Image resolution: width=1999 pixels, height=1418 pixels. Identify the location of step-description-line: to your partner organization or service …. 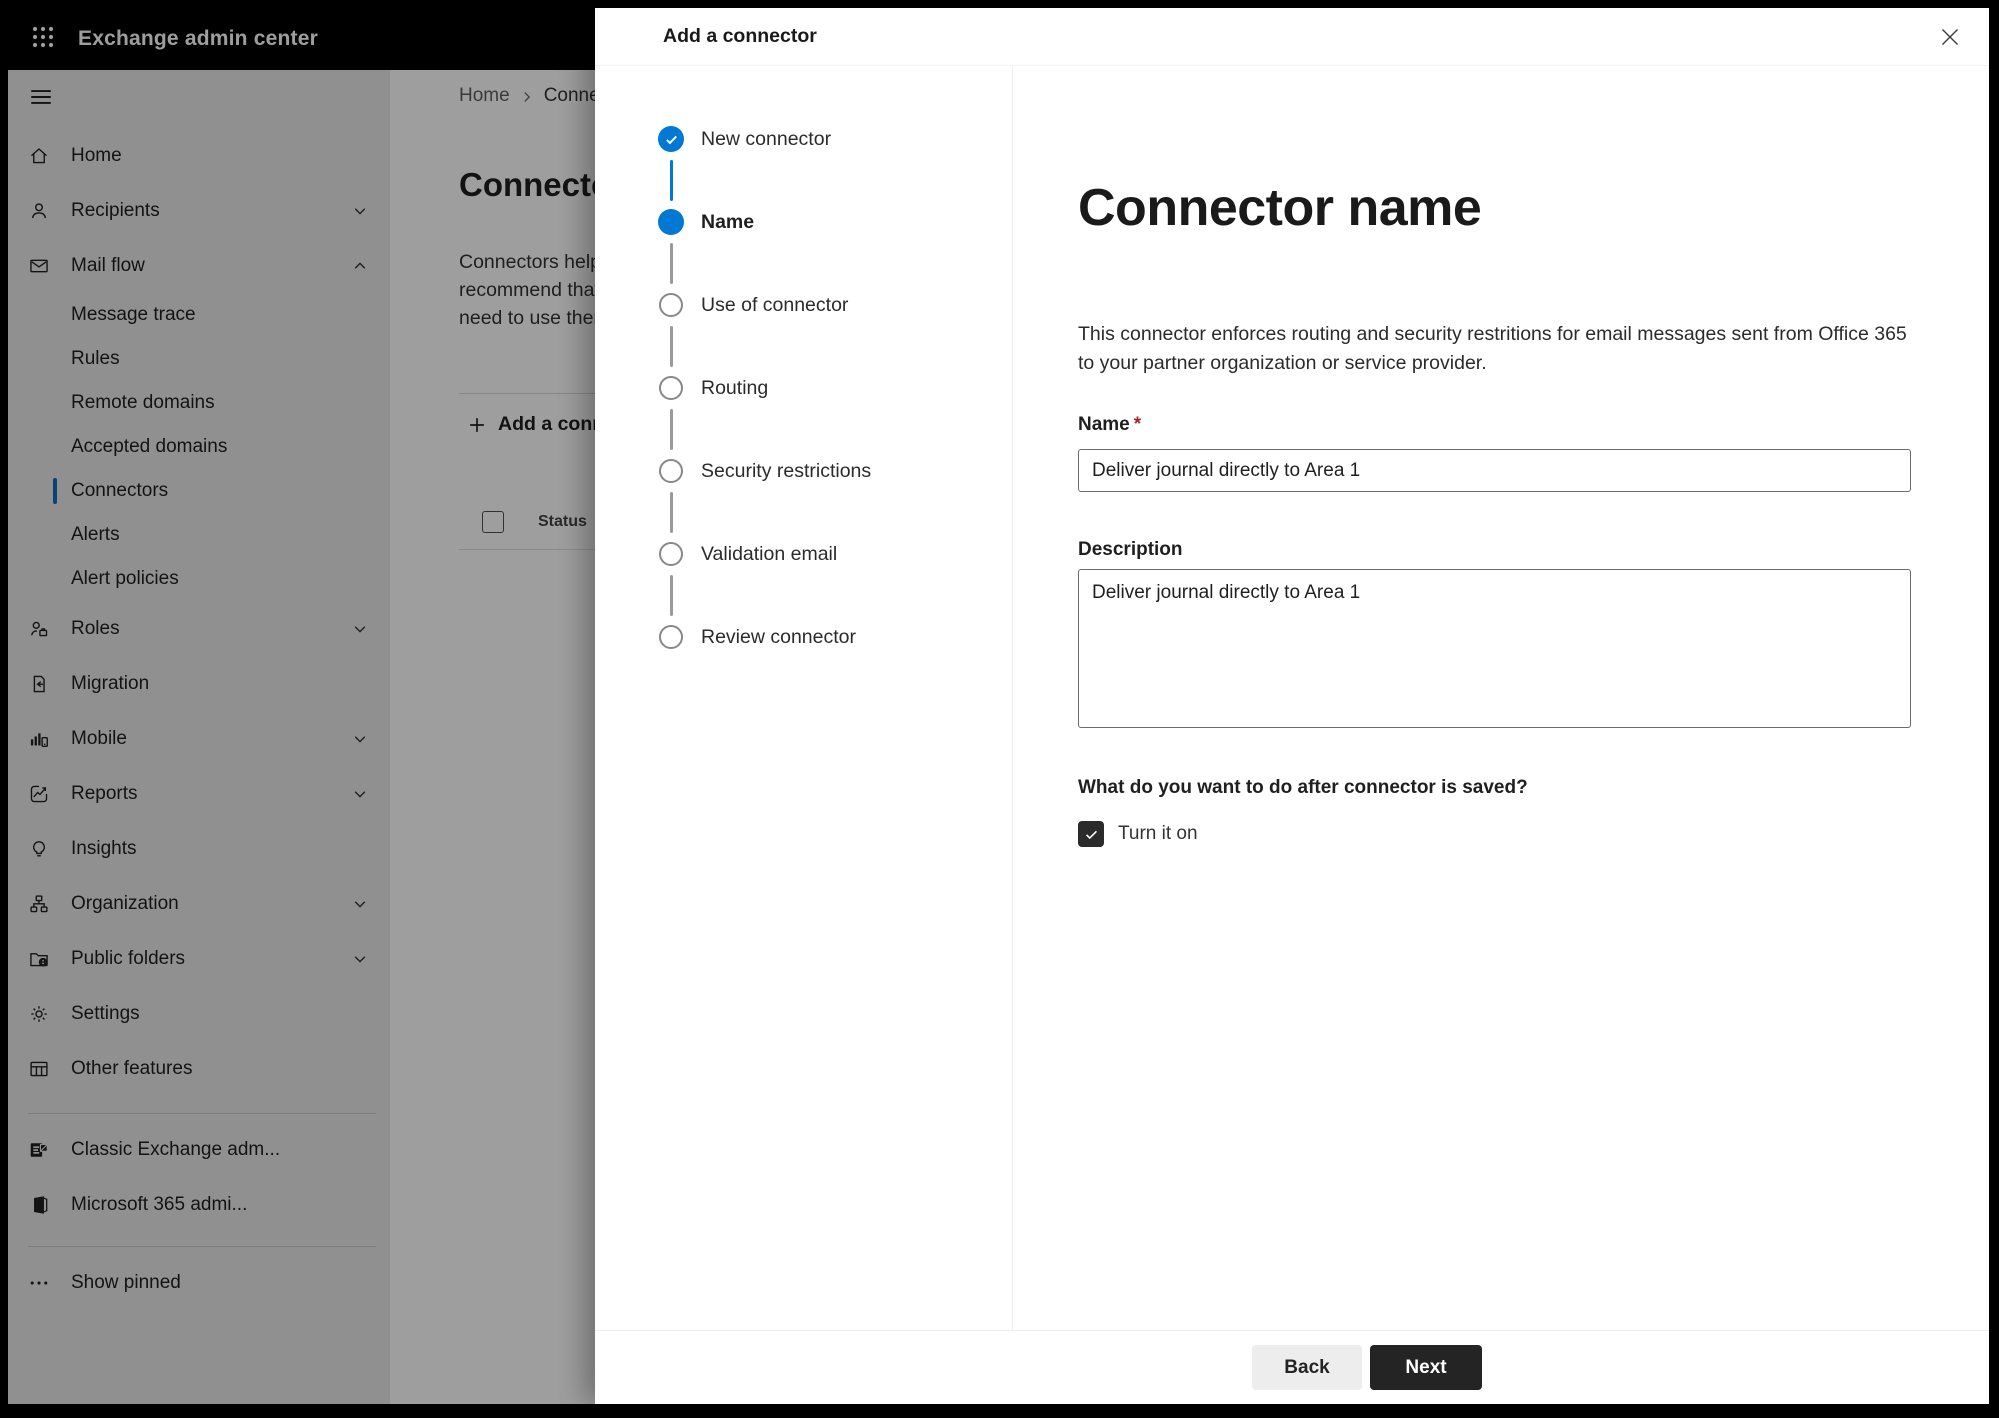
(1282, 363).